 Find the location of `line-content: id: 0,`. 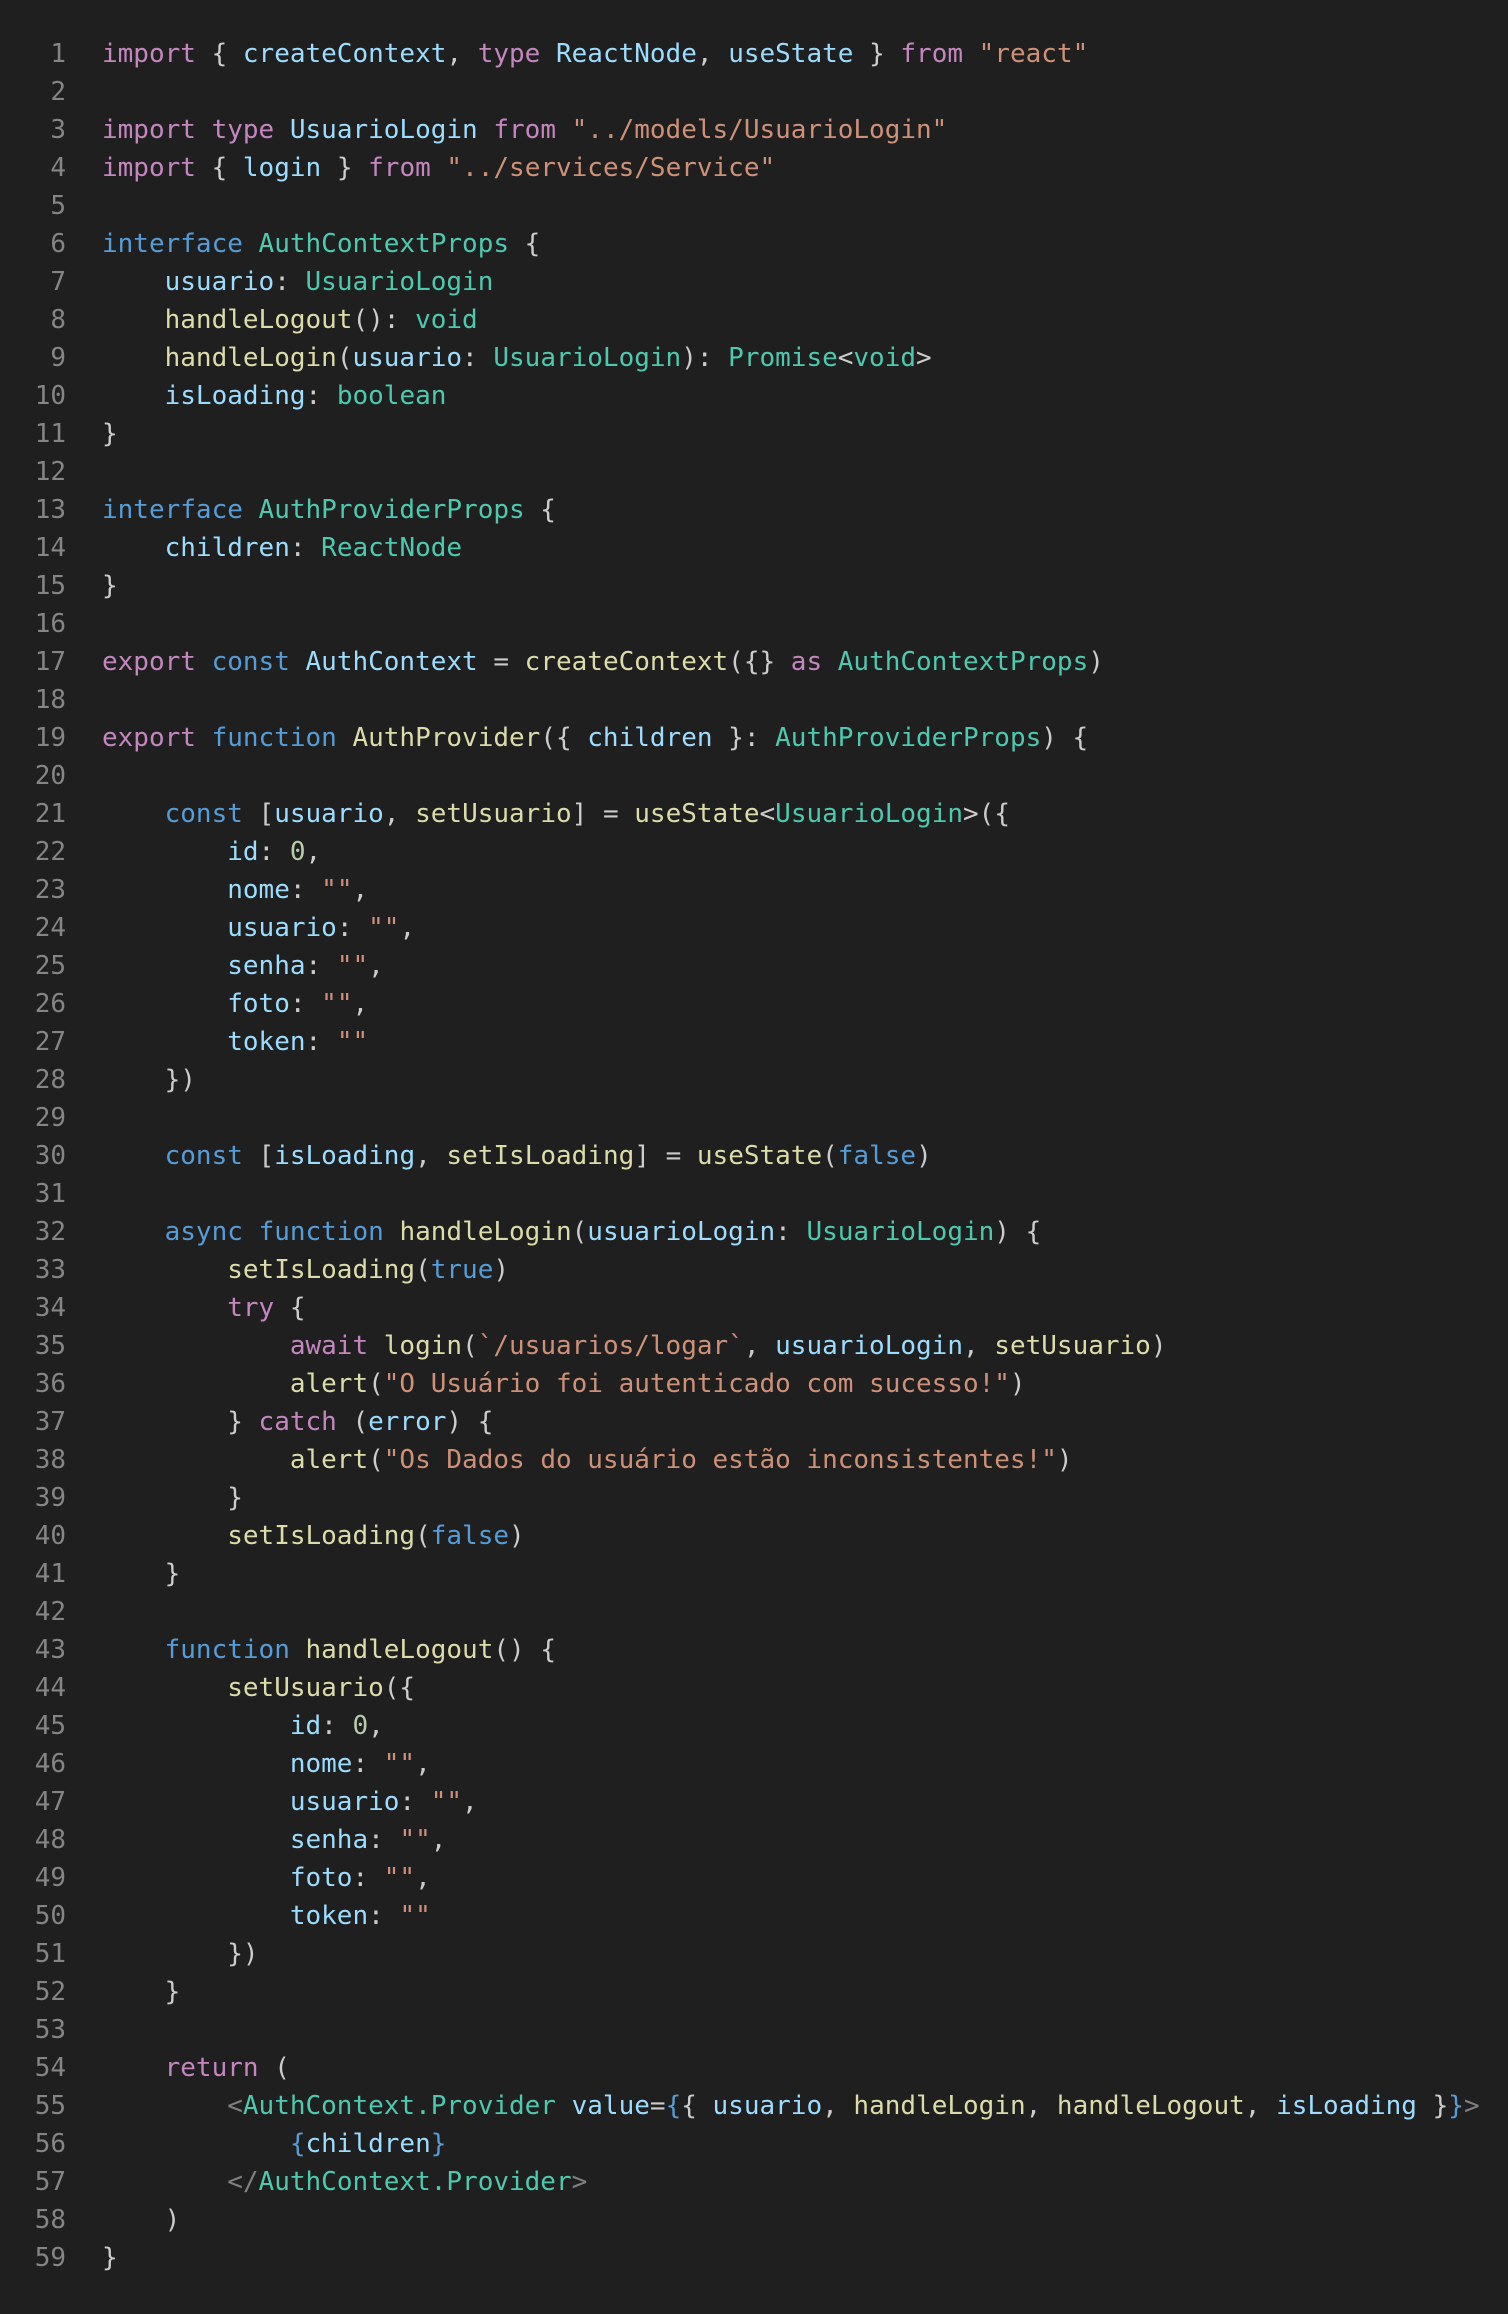

line-content: id: 0, is located at coordinates (243, 1726).